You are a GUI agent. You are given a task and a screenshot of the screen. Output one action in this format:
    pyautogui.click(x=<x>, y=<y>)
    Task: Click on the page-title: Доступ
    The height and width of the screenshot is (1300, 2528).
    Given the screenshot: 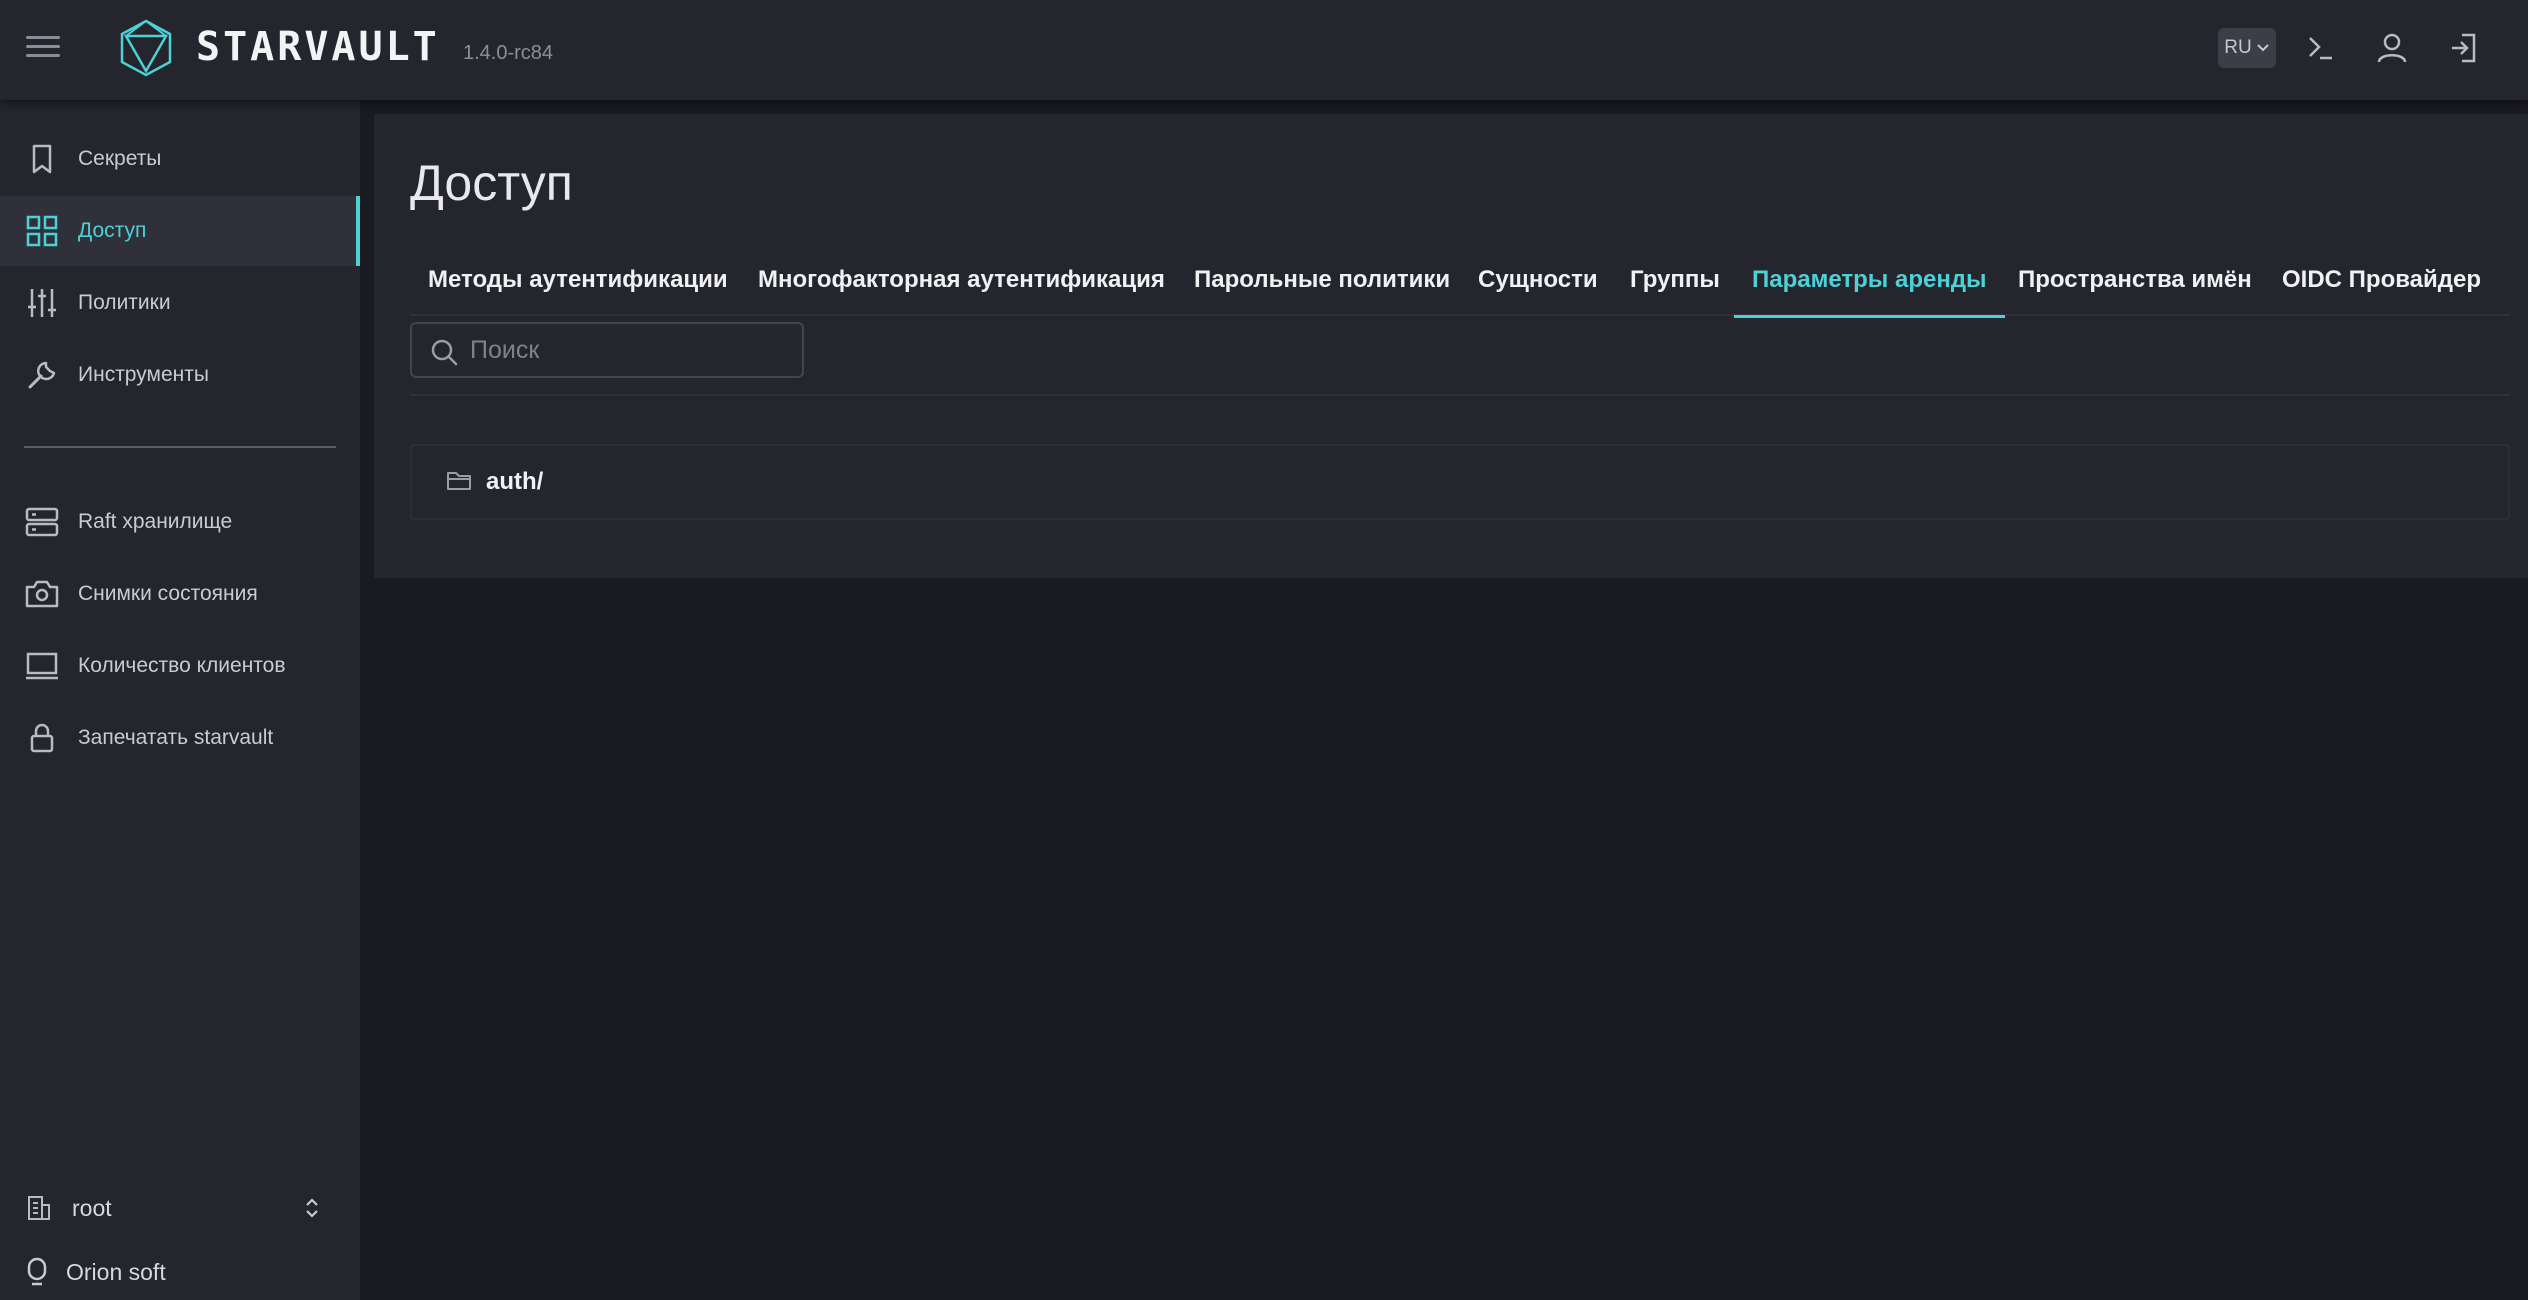 What is the action you would take?
    pyautogui.click(x=491, y=183)
    